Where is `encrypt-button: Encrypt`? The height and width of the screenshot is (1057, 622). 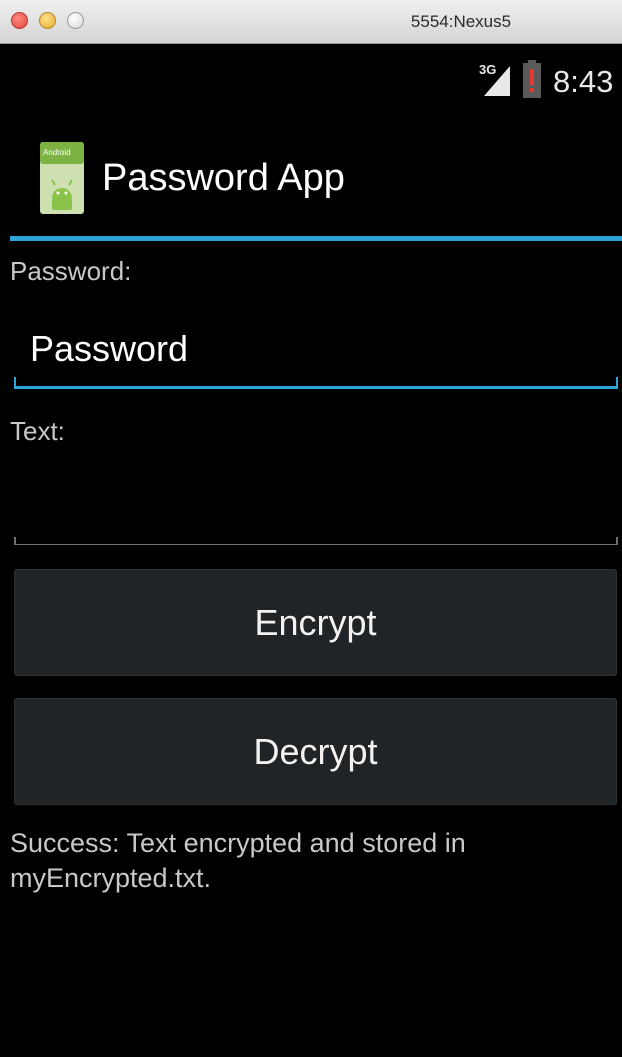
encrypt-button: Encrypt is located at coordinates (315, 622).